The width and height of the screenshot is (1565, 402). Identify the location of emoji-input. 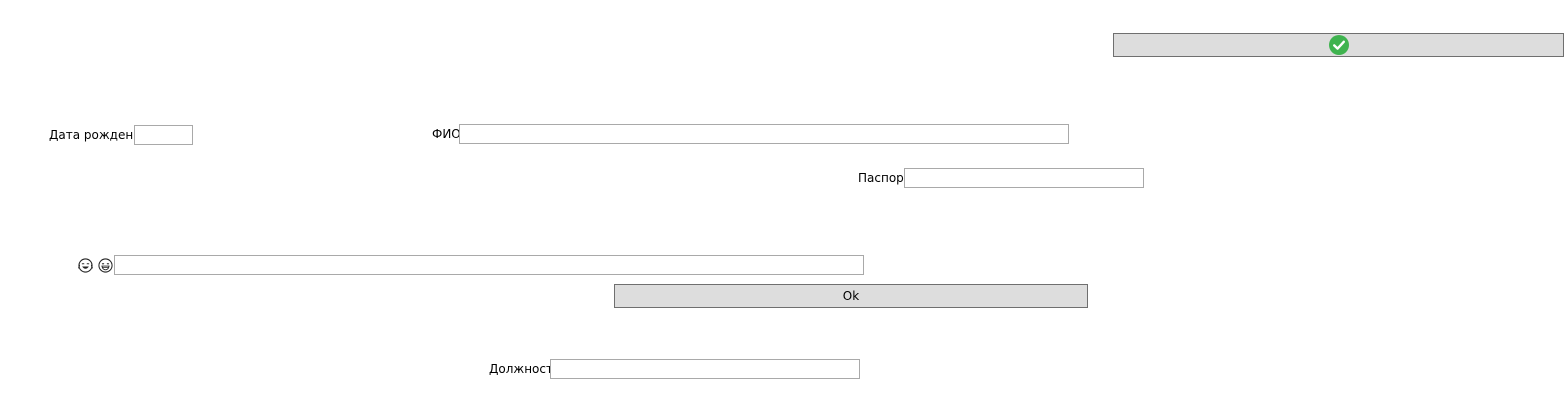
(489, 265).